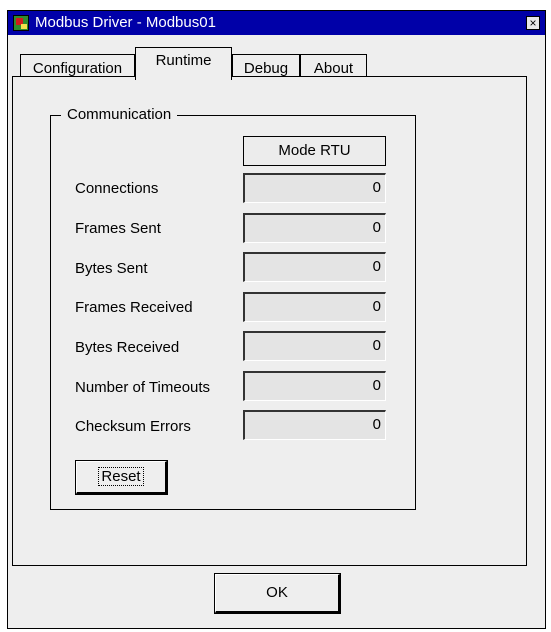  Describe the element at coordinates (21, 23) in the screenshot. I see `app-icon` at that location.